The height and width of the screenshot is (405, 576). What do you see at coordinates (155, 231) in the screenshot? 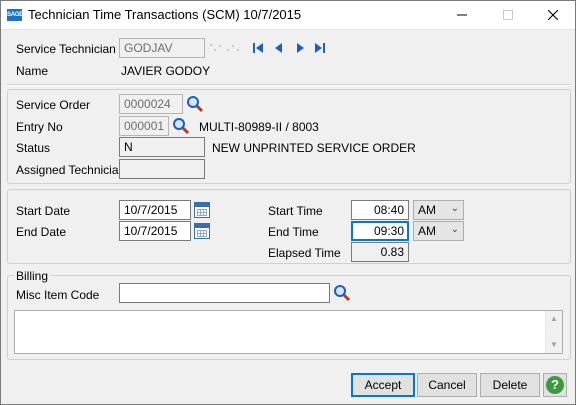
I see `end-date-field: 10/7/2015` at bounding box center [155, 231].